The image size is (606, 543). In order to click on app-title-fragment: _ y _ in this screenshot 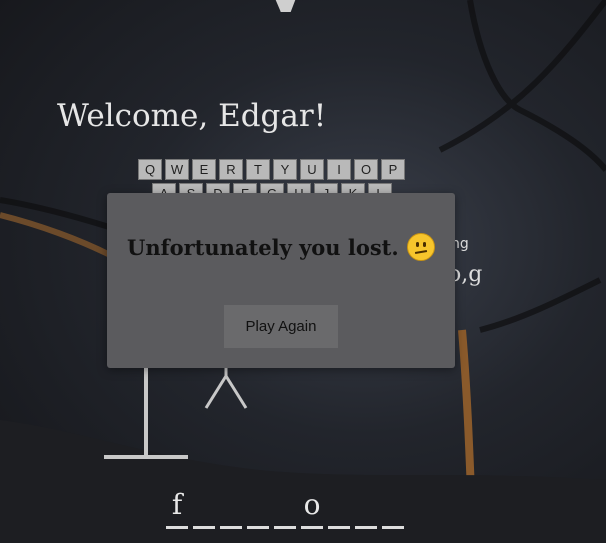, I will do `click(295, 6)`.